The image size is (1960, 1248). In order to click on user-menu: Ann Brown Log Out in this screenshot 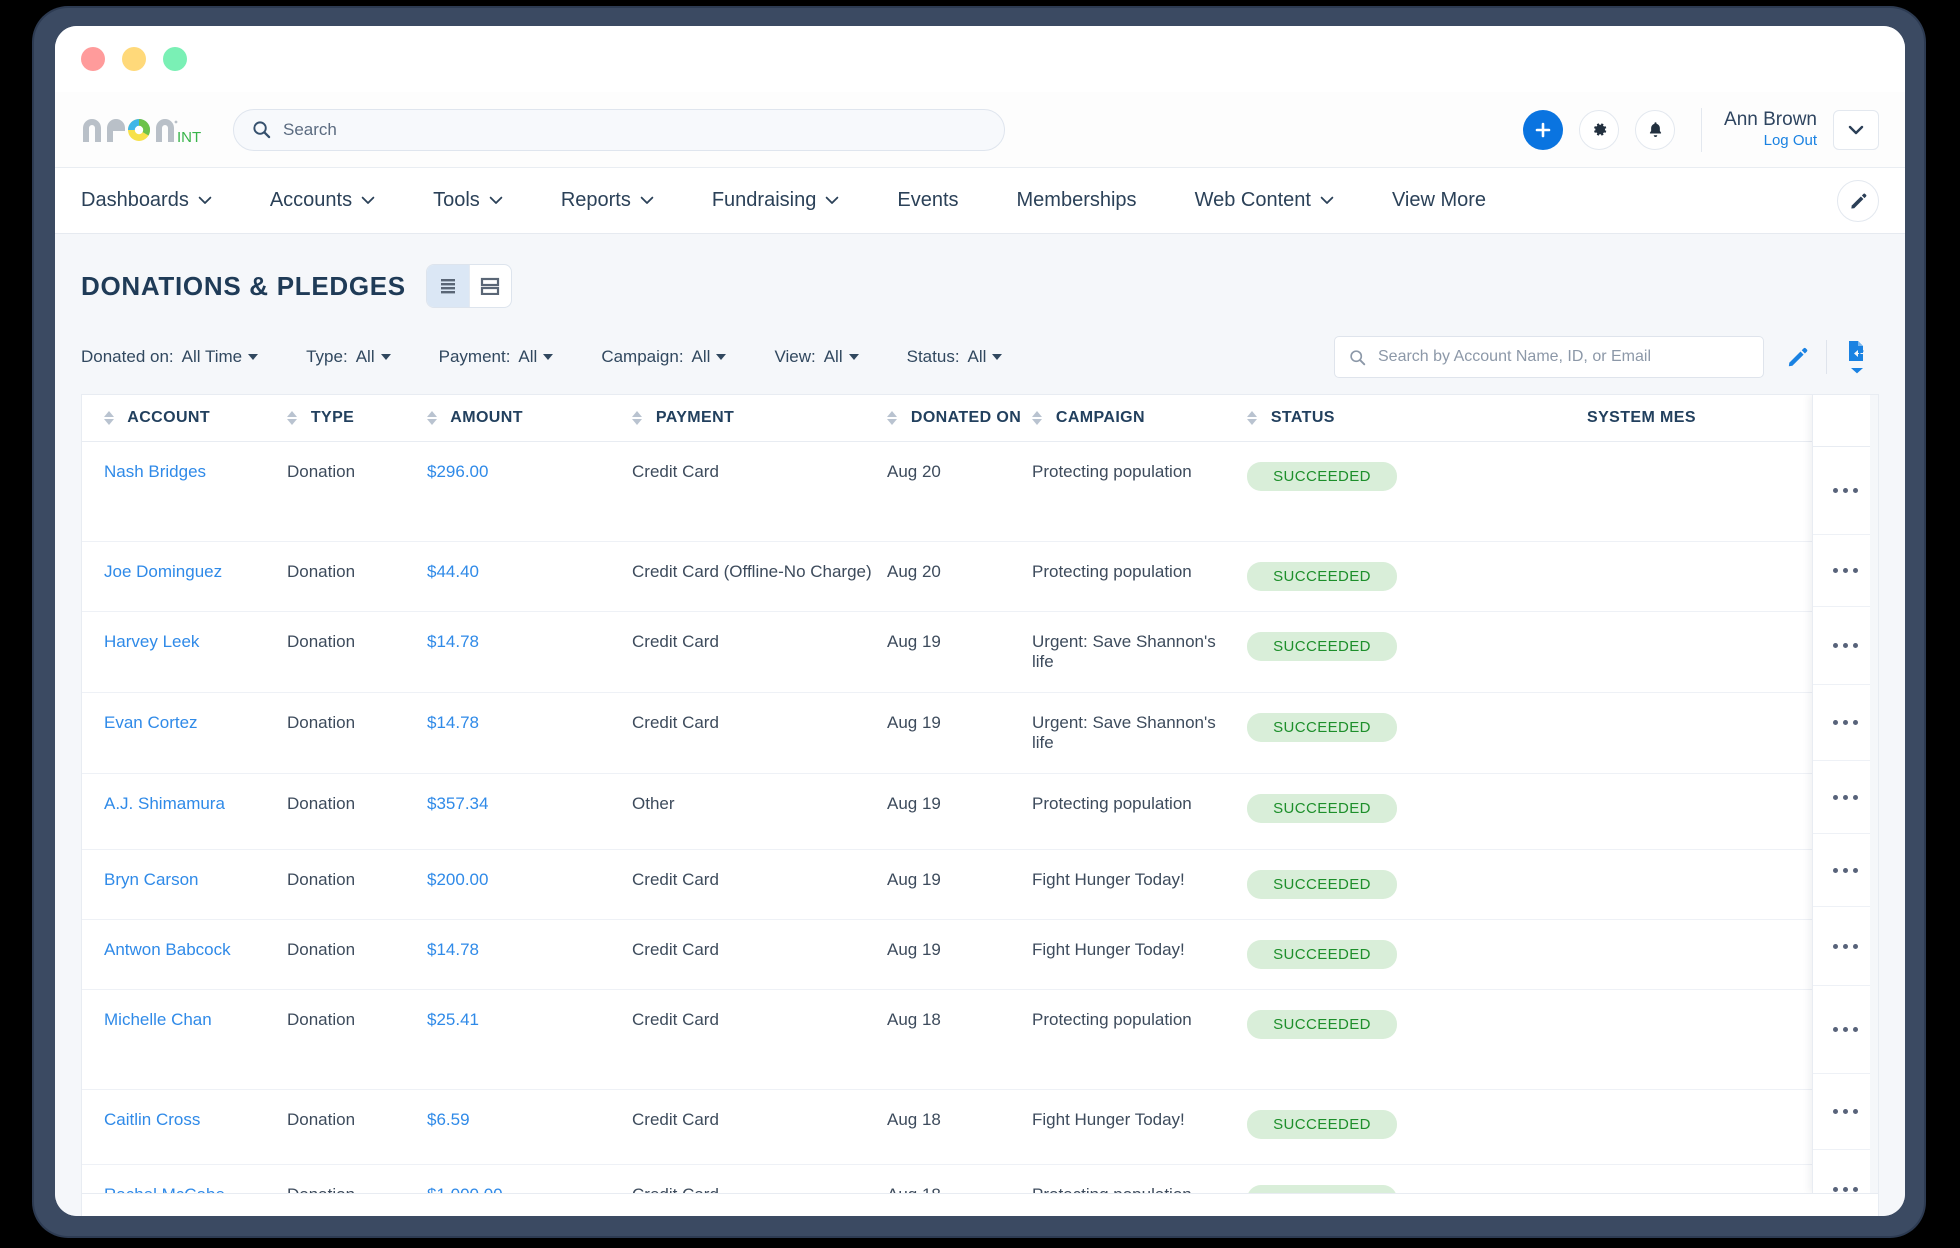, I will do `click(1770, 129)`.